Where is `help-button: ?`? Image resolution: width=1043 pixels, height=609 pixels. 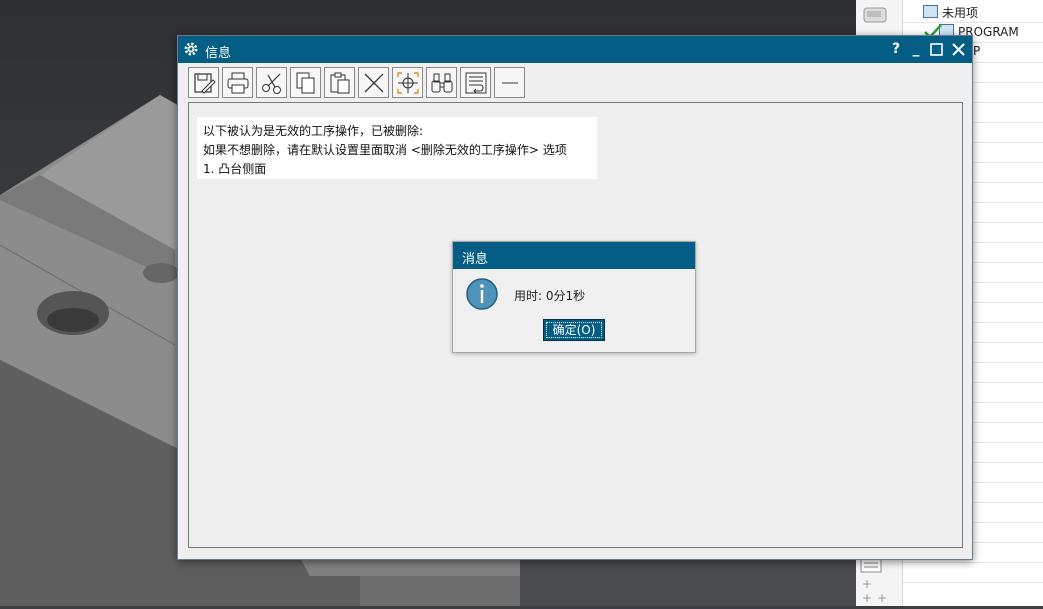
help-button: ? is located at coordinates (896, 49).